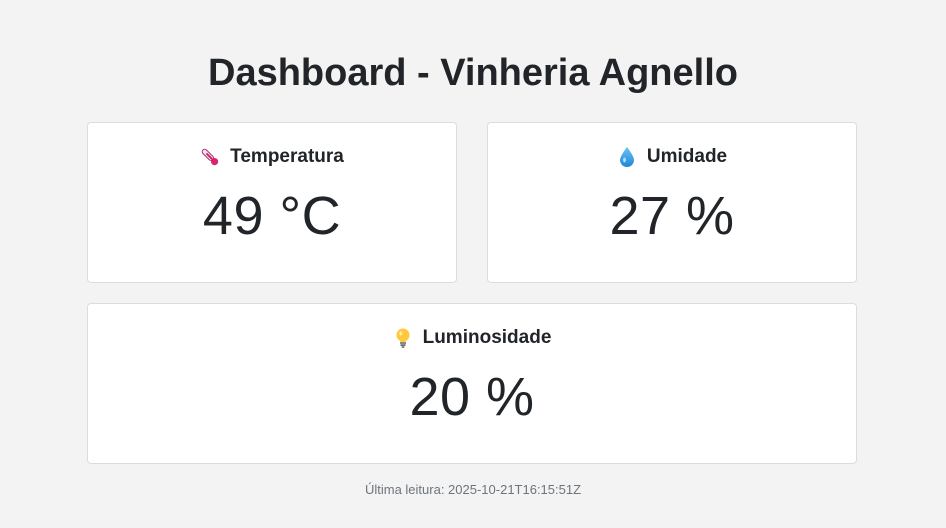 Image resolution: width=946 pixels, height=528 pixels. What do you see at coordinates (403, 338) in the screenshot?
I see `light-bulb-icon` at bounding box center [403, 338].